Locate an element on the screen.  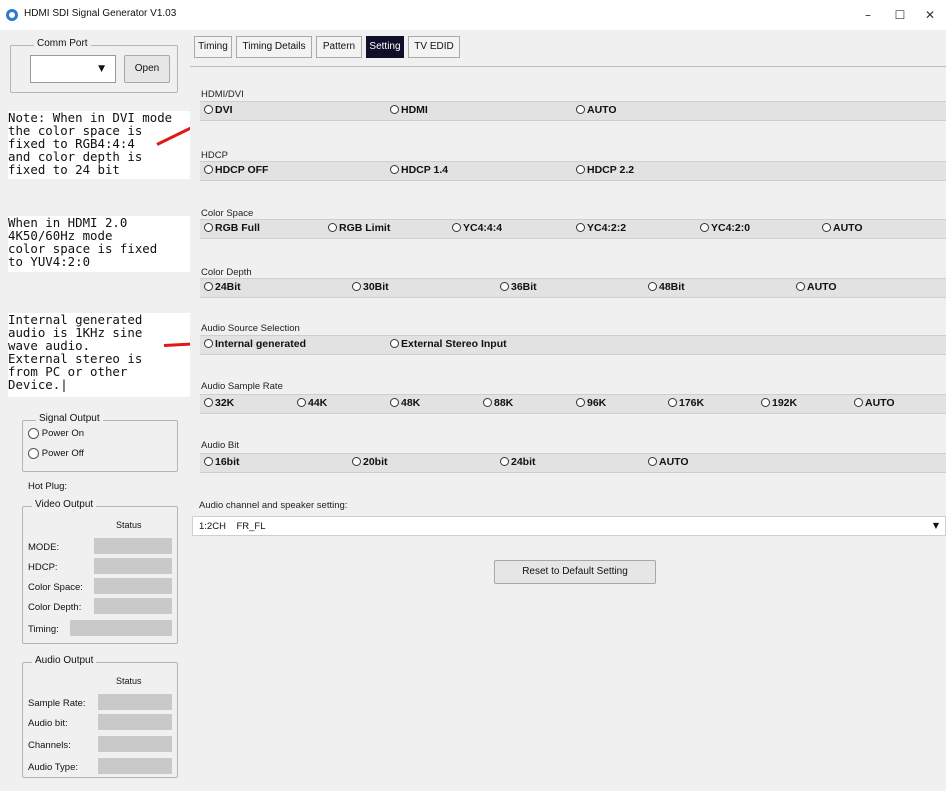
title-bar: HDMI SDI Signal Generator V1.03 – ☐ ✕ is located at coordinates (473, 15).